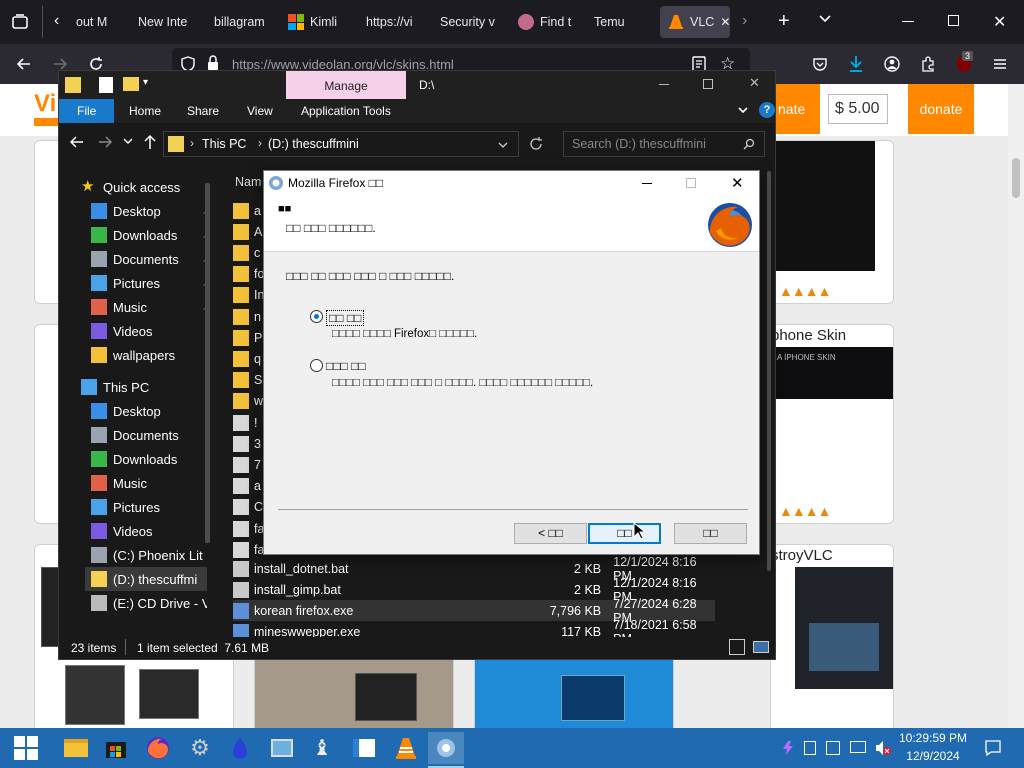  Describe the element at coordinates (240, 748) in the screenshot. I see `droplet-app-icon` at that location.